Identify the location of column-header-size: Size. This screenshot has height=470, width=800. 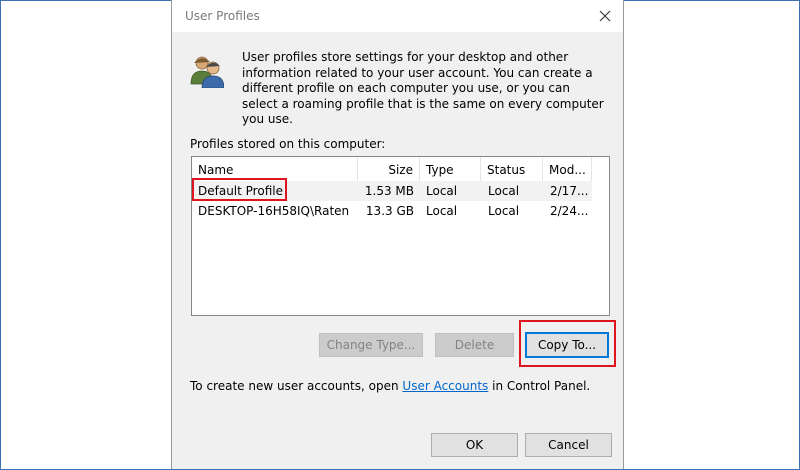
(389, 169).